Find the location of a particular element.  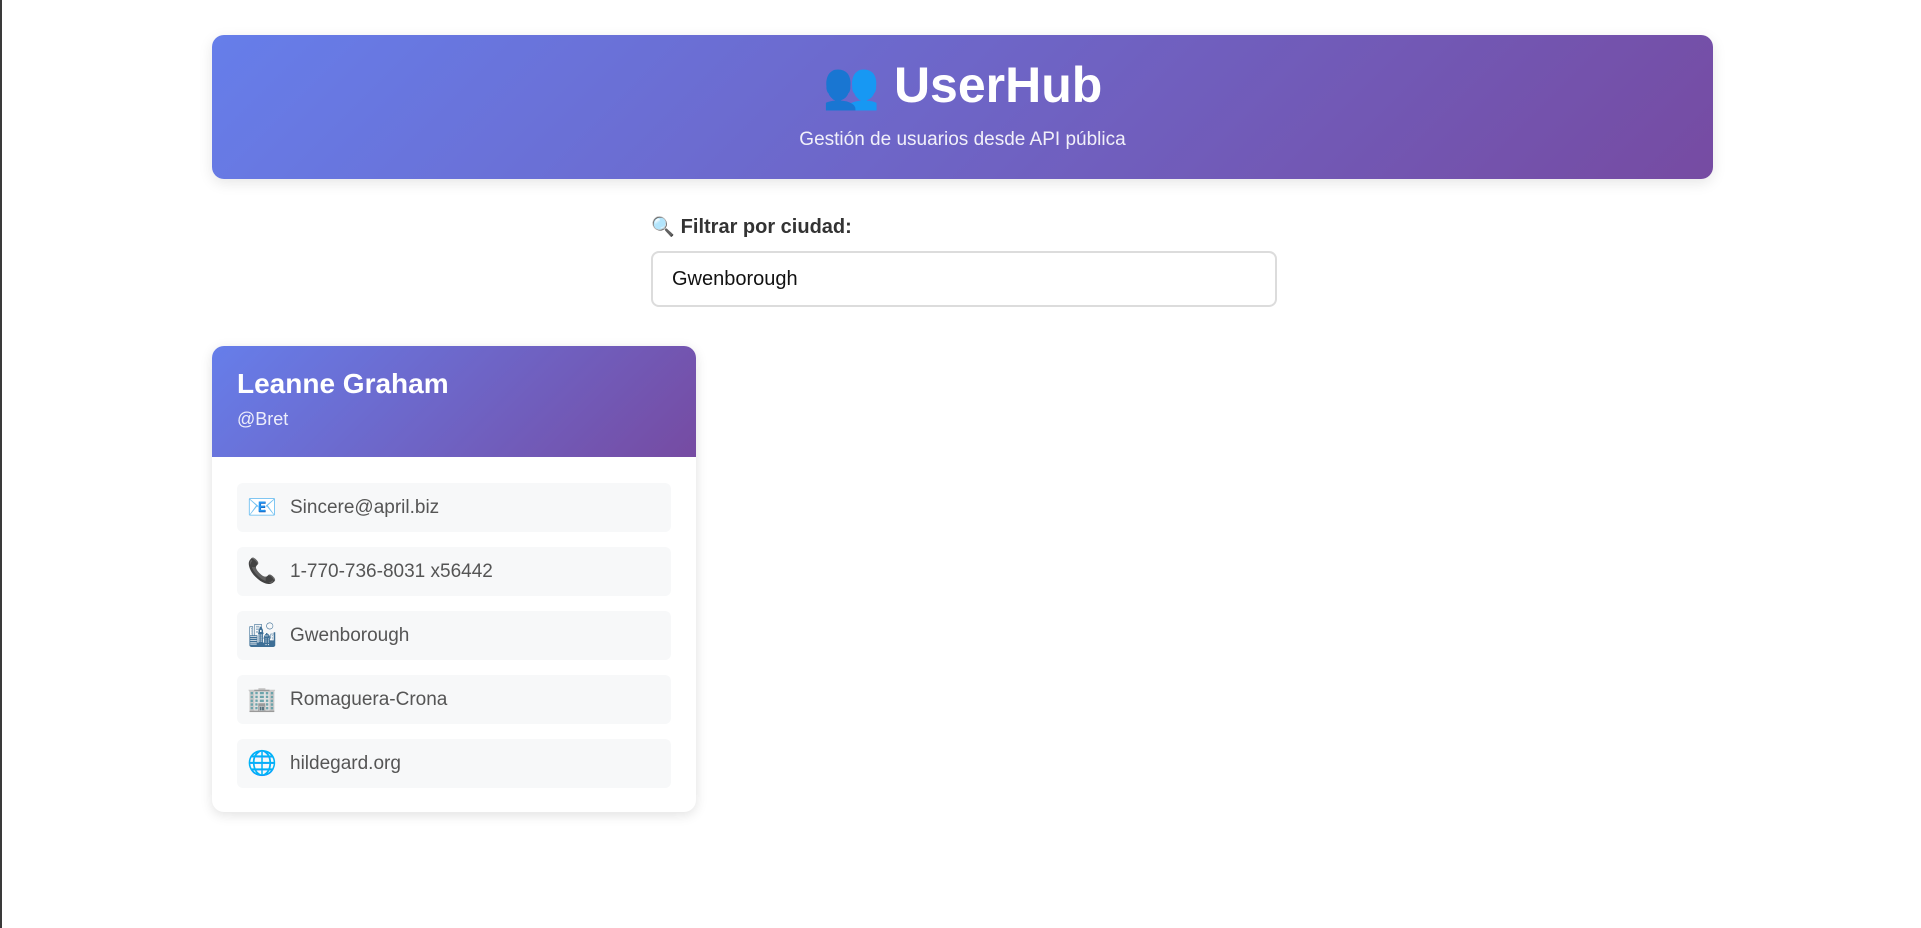

user-email-row: 📧 Sincere@april.biz is located at coordinates (454, 507).